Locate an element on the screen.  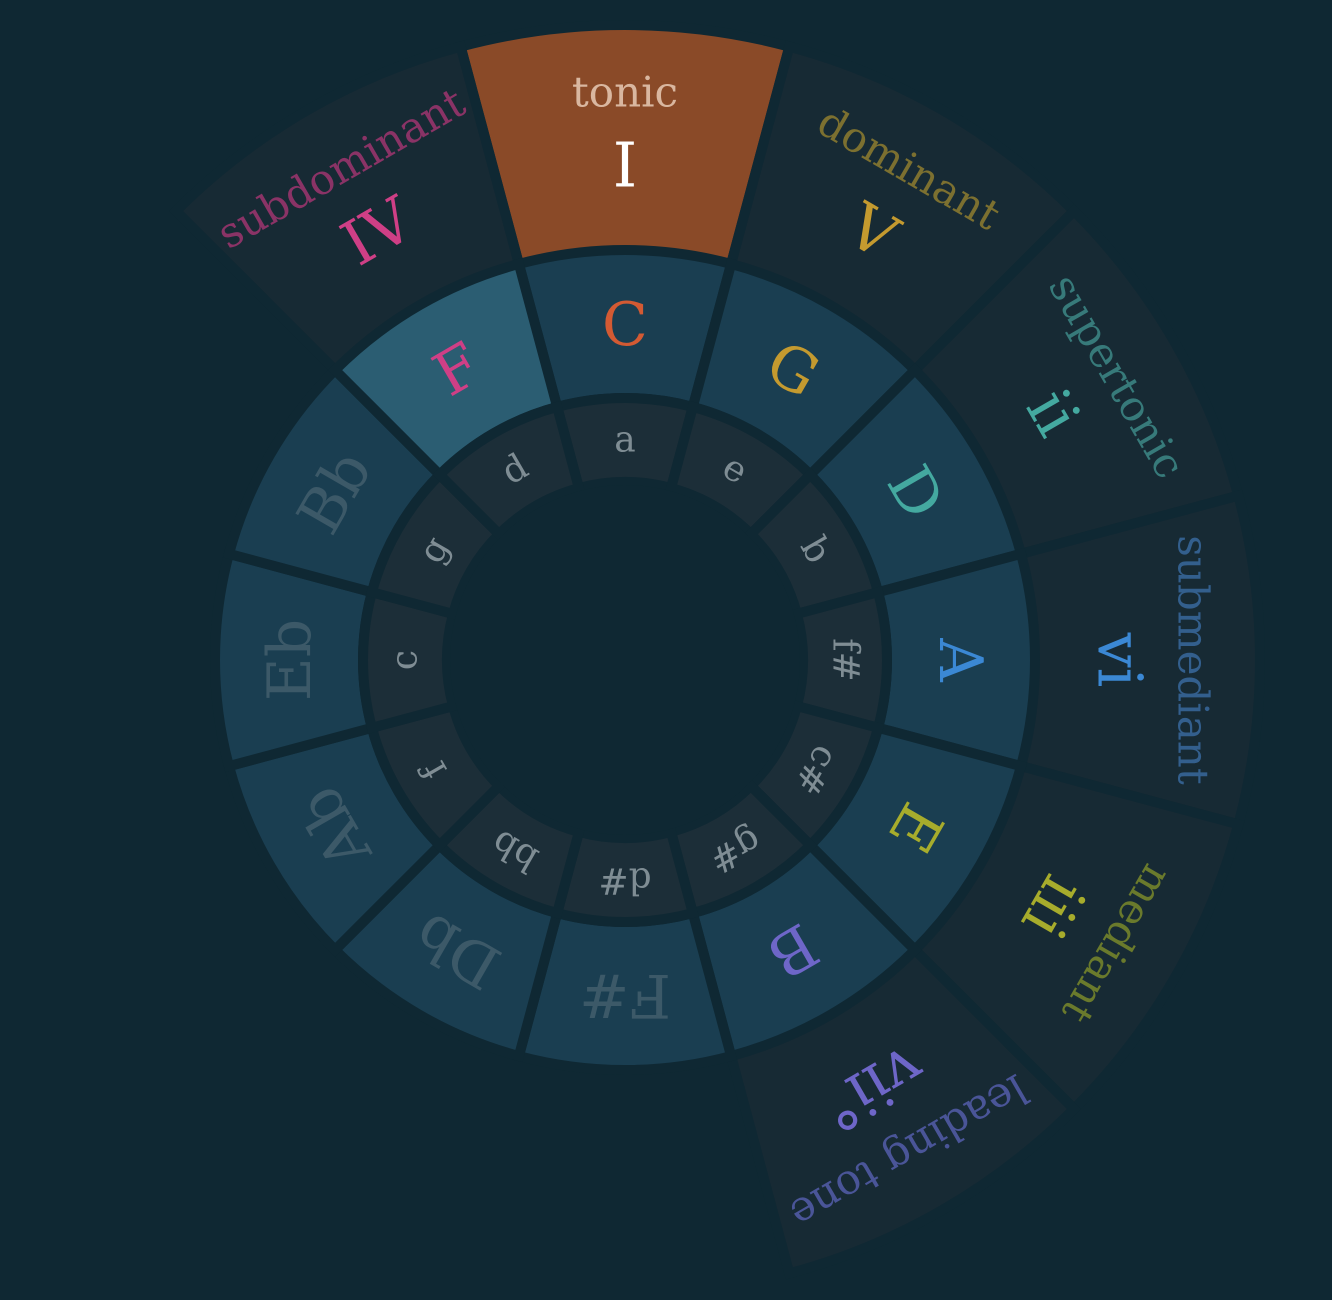
center-hole is located at coordinates (625, 660).